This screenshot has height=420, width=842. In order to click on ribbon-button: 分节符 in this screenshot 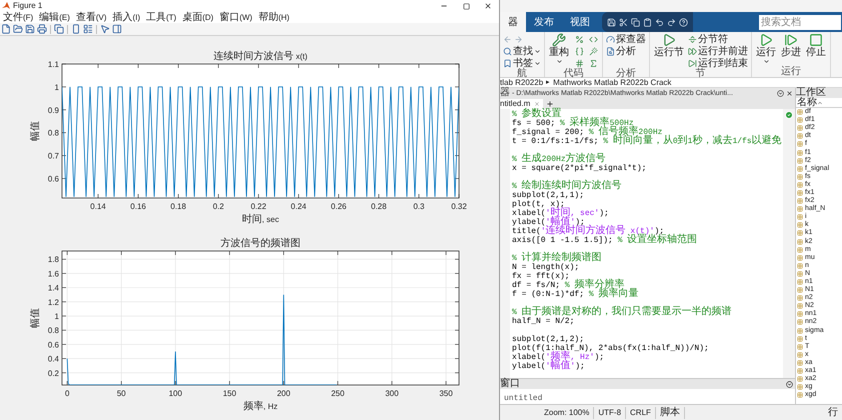, I will do `click(718, 39)`.